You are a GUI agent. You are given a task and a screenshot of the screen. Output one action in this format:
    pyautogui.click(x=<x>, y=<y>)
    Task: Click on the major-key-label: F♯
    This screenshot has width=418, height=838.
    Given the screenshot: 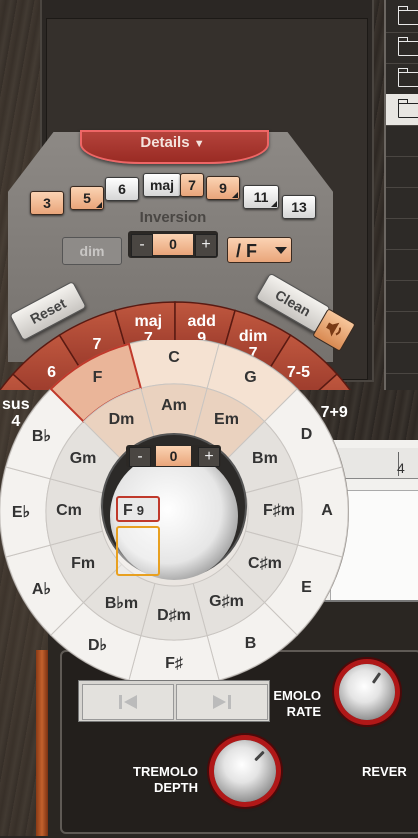 What is the action you would take?
    pyautogui.click(x=174, y=663)
    